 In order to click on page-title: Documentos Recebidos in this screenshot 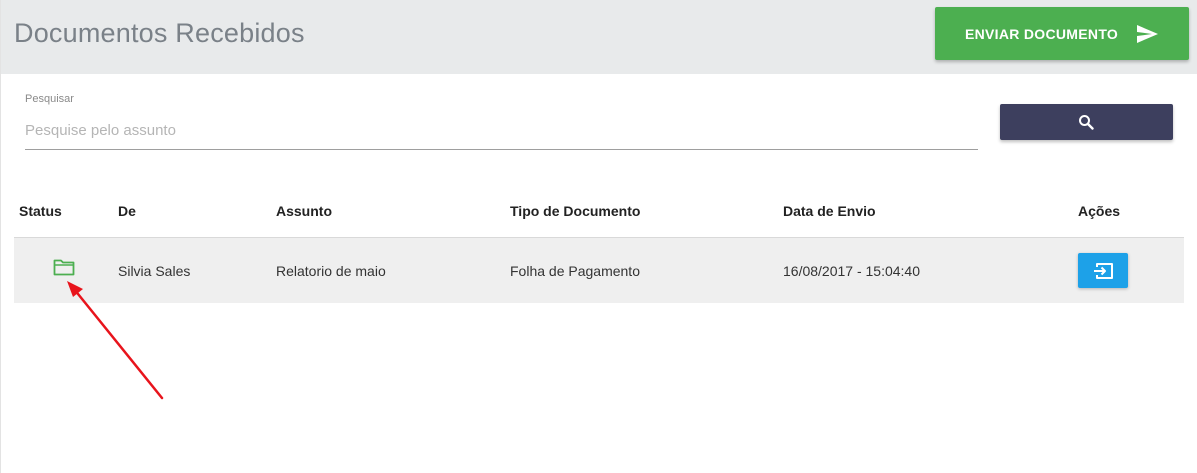, I will do `click(159, 33)`.